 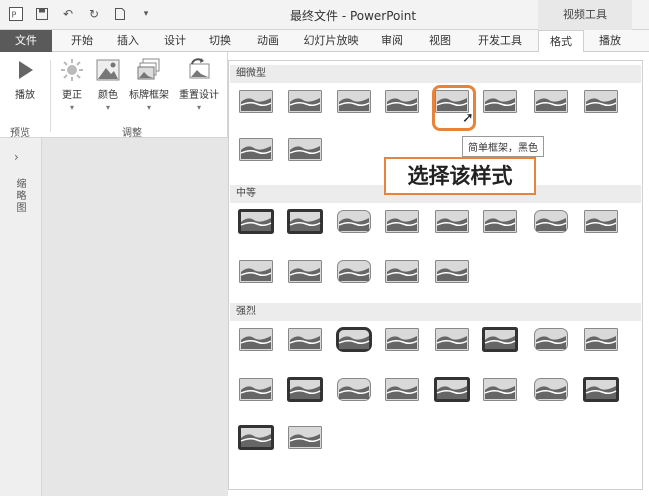 I want to click on tab-design: 设计, so click(x=175, y=41).